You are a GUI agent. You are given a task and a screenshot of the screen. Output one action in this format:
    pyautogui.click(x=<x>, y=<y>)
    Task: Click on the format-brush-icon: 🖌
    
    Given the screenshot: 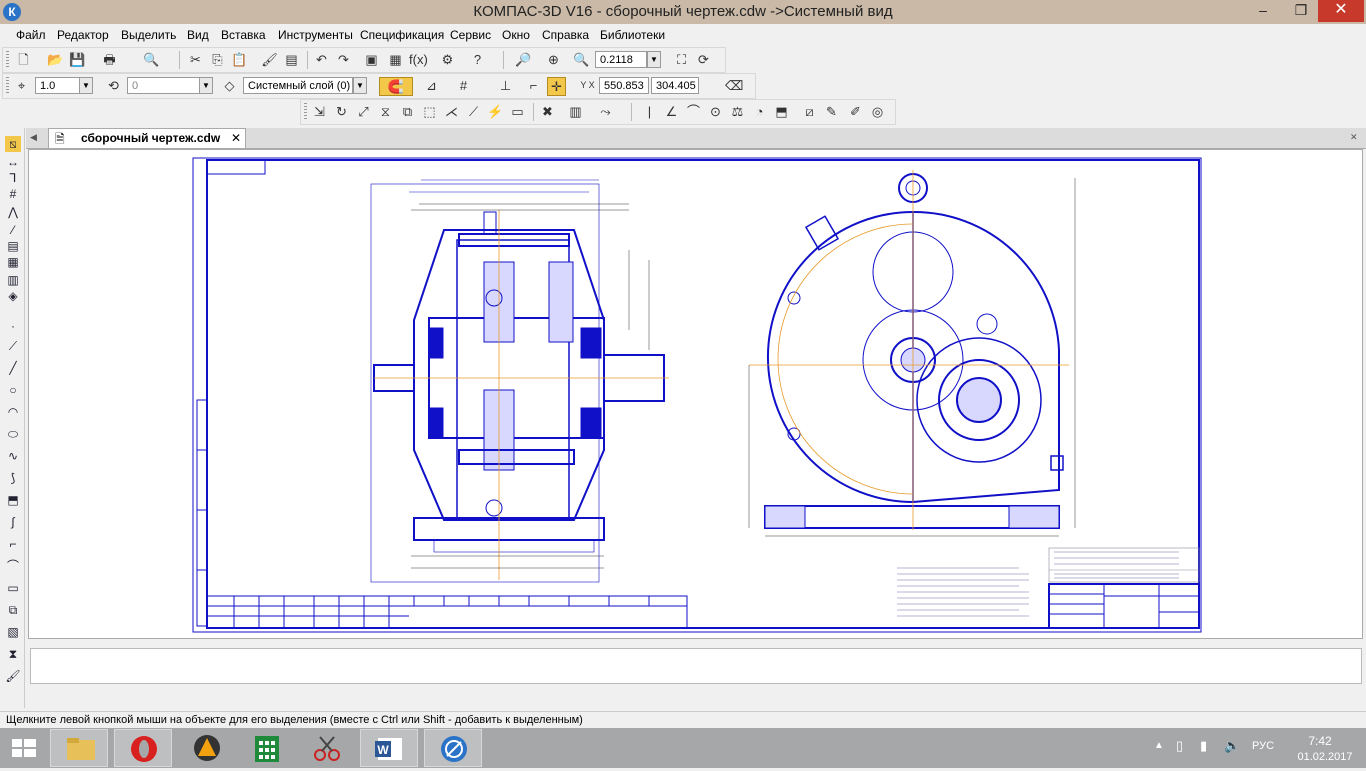 What is the action you would take?
    pyautogui.click(x=269, y=59)
    